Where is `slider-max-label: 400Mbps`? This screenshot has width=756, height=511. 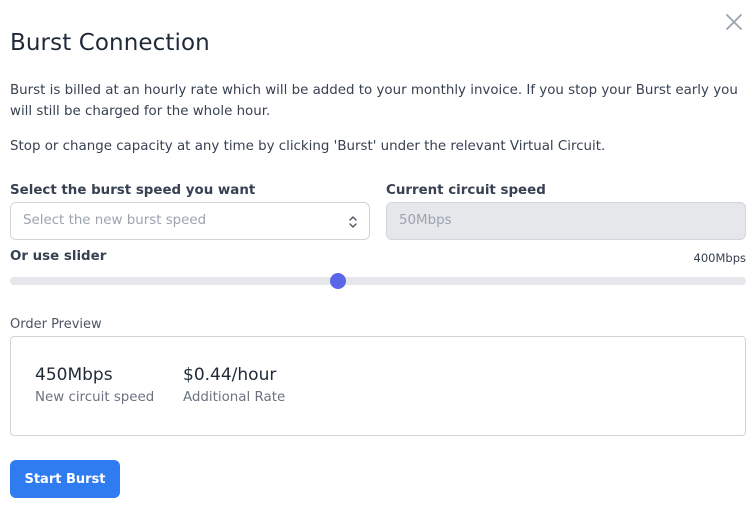 slider-max-label: 400Mbps is located at coordinates (719, 258).